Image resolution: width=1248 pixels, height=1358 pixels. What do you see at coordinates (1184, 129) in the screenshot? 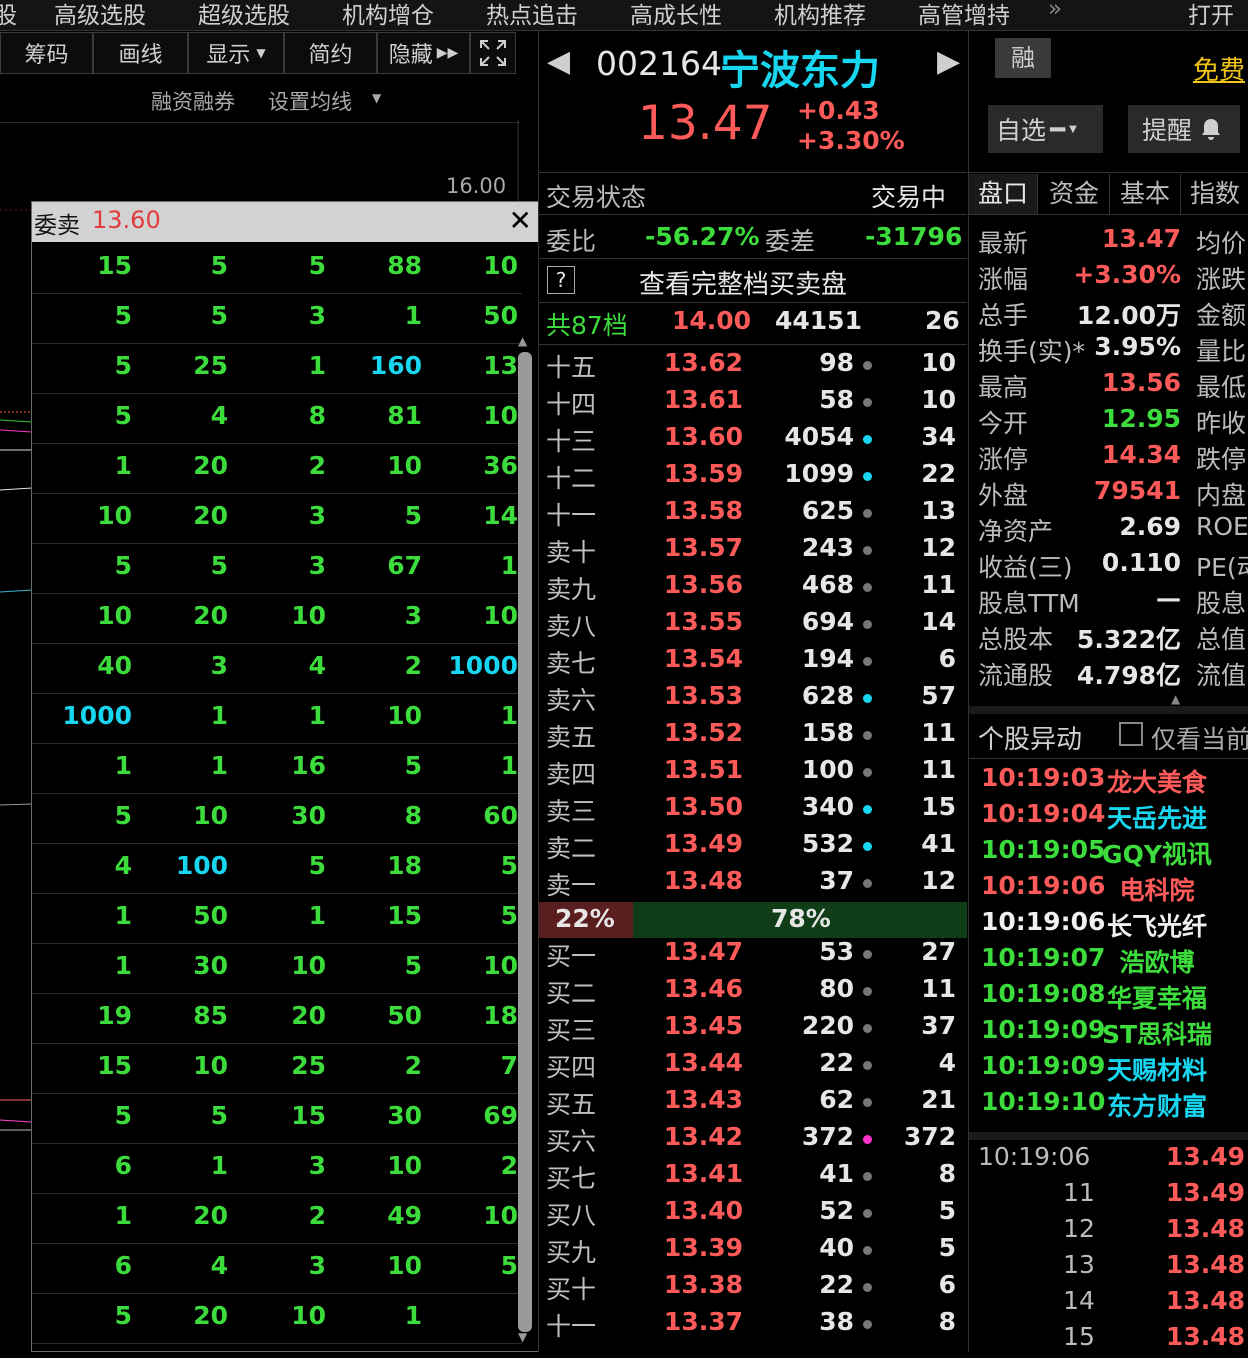
I see `price-alert-button: 提醒` at bounding box center [1184, 129].